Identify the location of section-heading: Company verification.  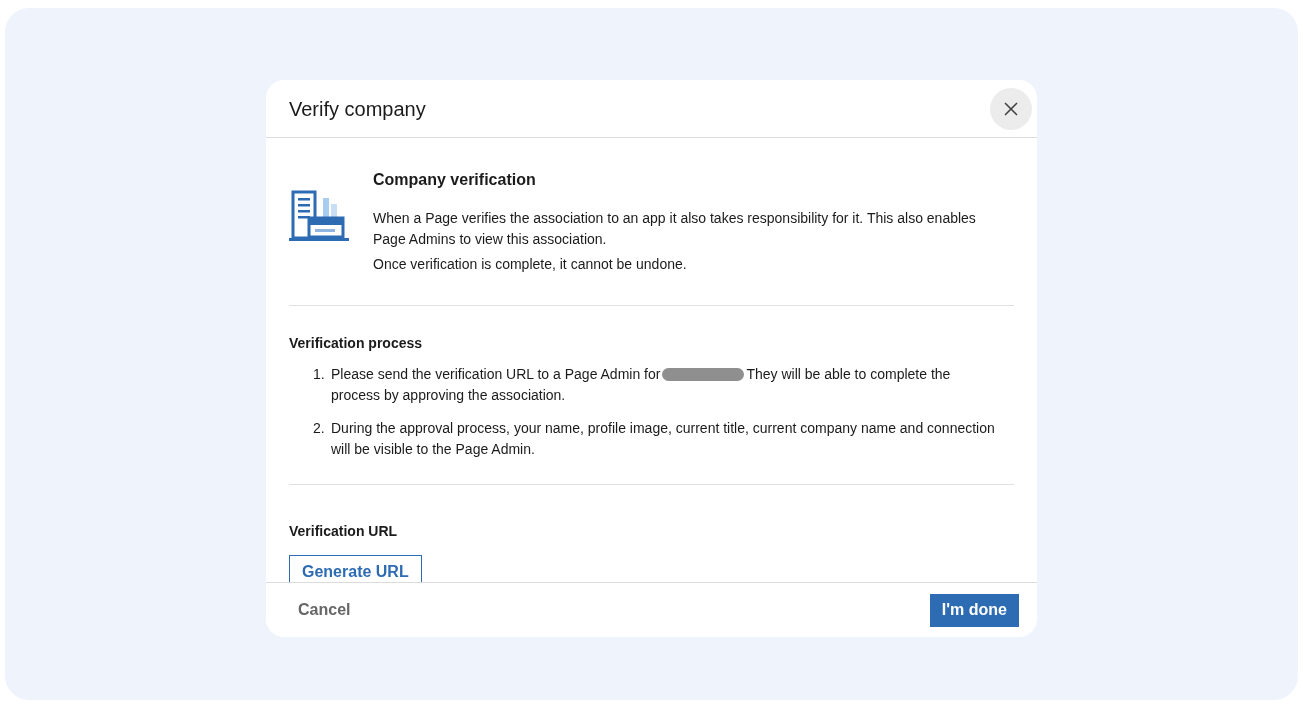
(455, 180).